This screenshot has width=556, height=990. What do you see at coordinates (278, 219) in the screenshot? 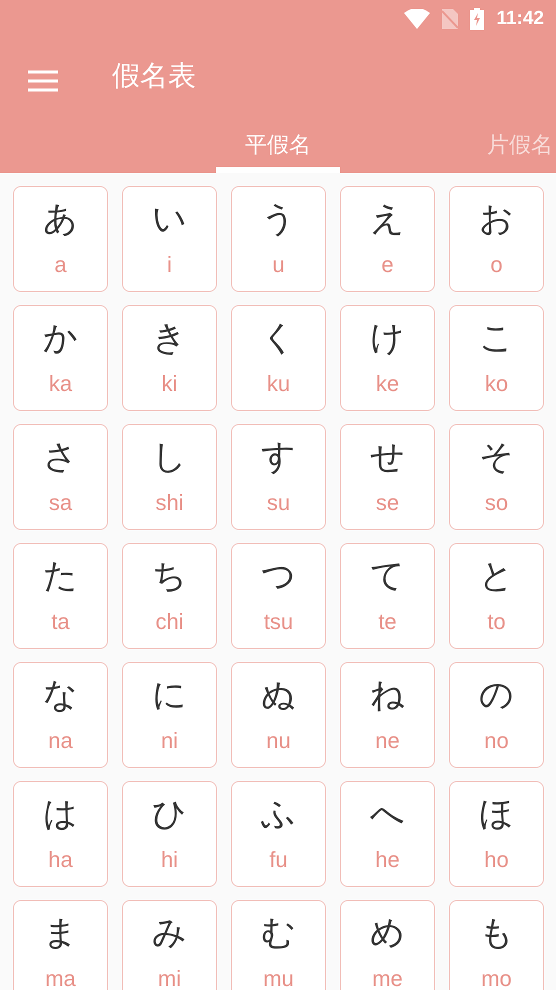
I see `kana-character: う` at bounding box center [278, 219].